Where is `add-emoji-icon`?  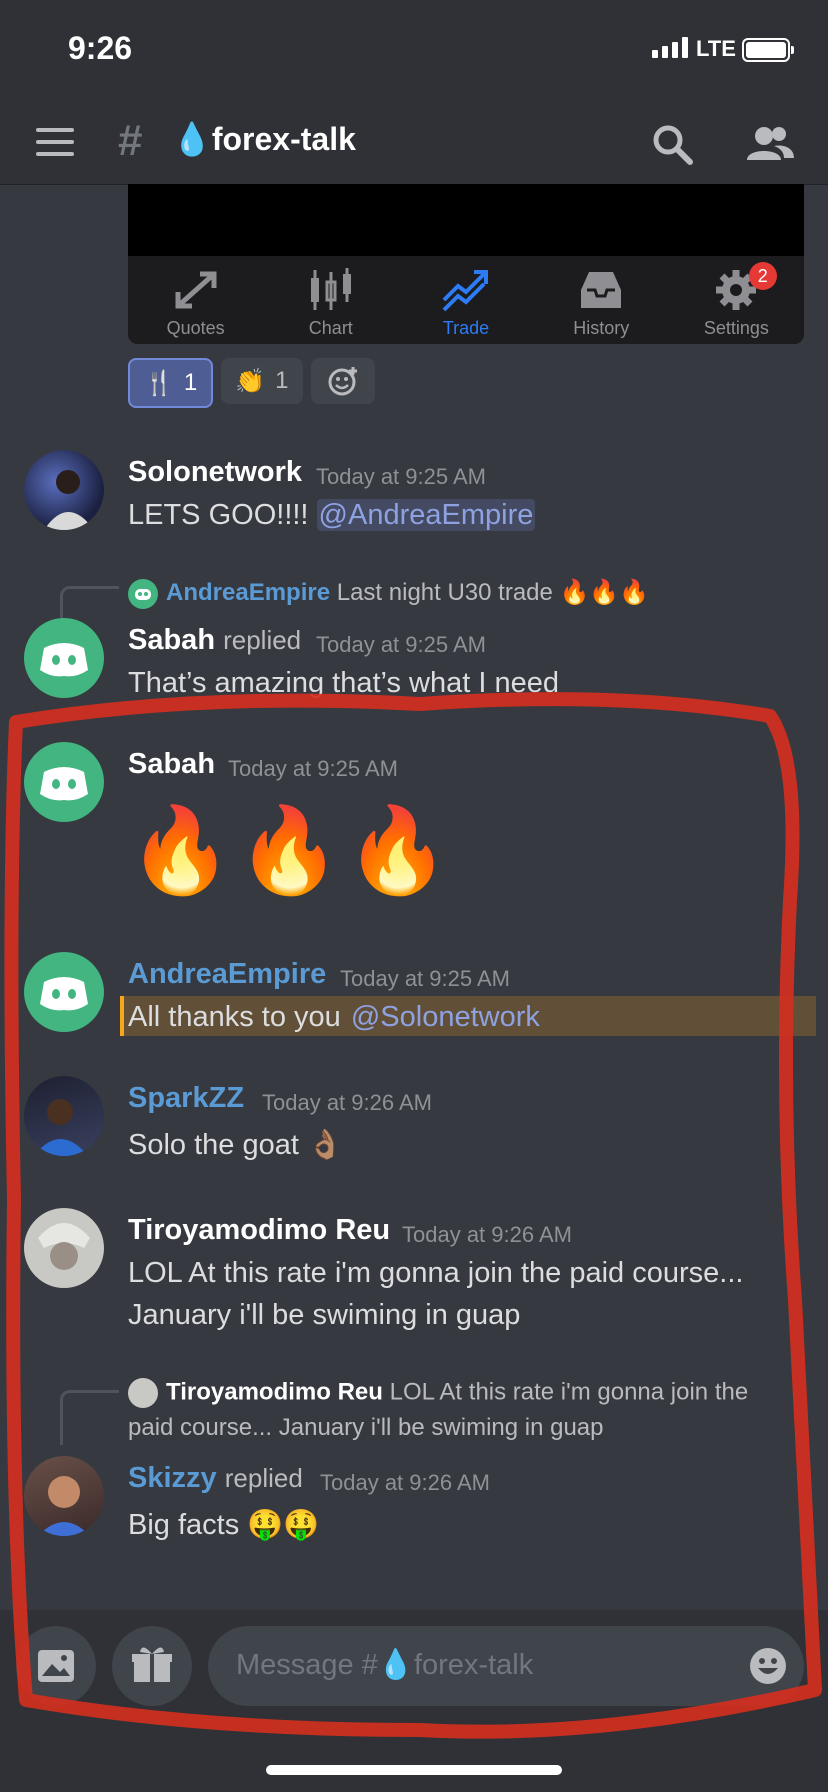
add-emoji-icon is located at coordinates (342, 381).